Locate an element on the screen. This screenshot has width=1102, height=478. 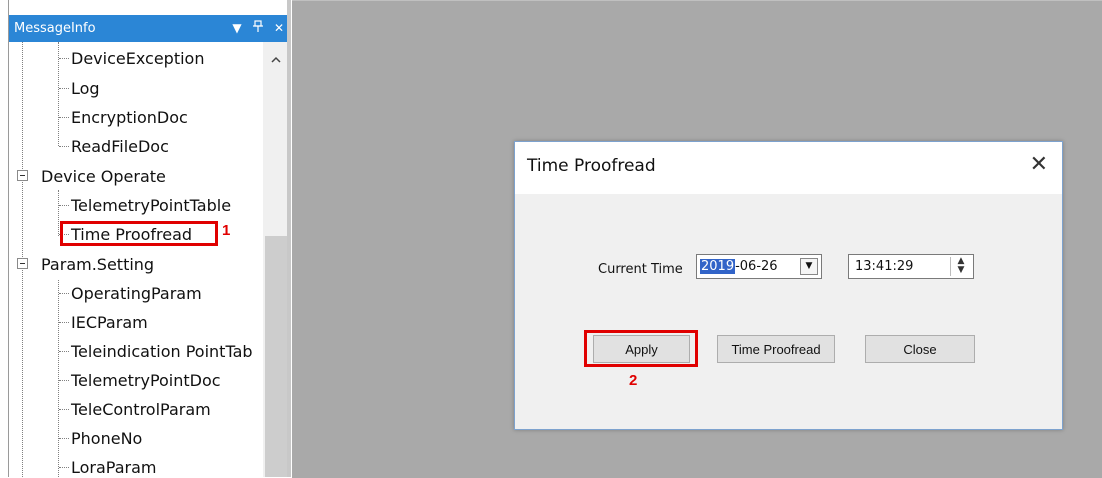
tree-item-param-setting: Param.Setting is located at coordinates (86, 265).